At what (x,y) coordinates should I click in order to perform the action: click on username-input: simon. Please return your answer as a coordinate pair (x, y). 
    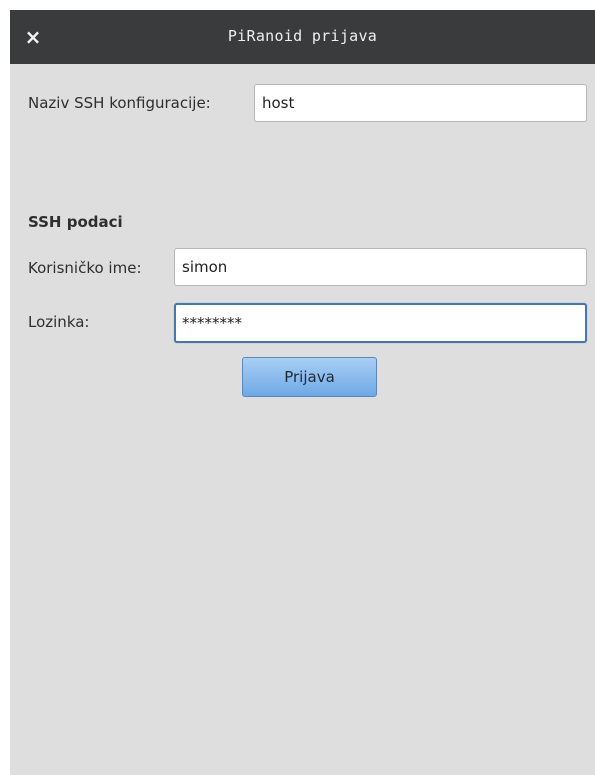
    Looking at the image, I should click on (380, 267).